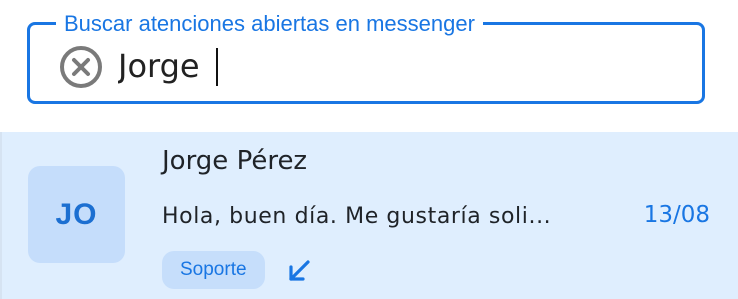  Describe the element at coordinates (235, 161) in the screenshot. I see `contact-name: Jorge Pérez` at that location.